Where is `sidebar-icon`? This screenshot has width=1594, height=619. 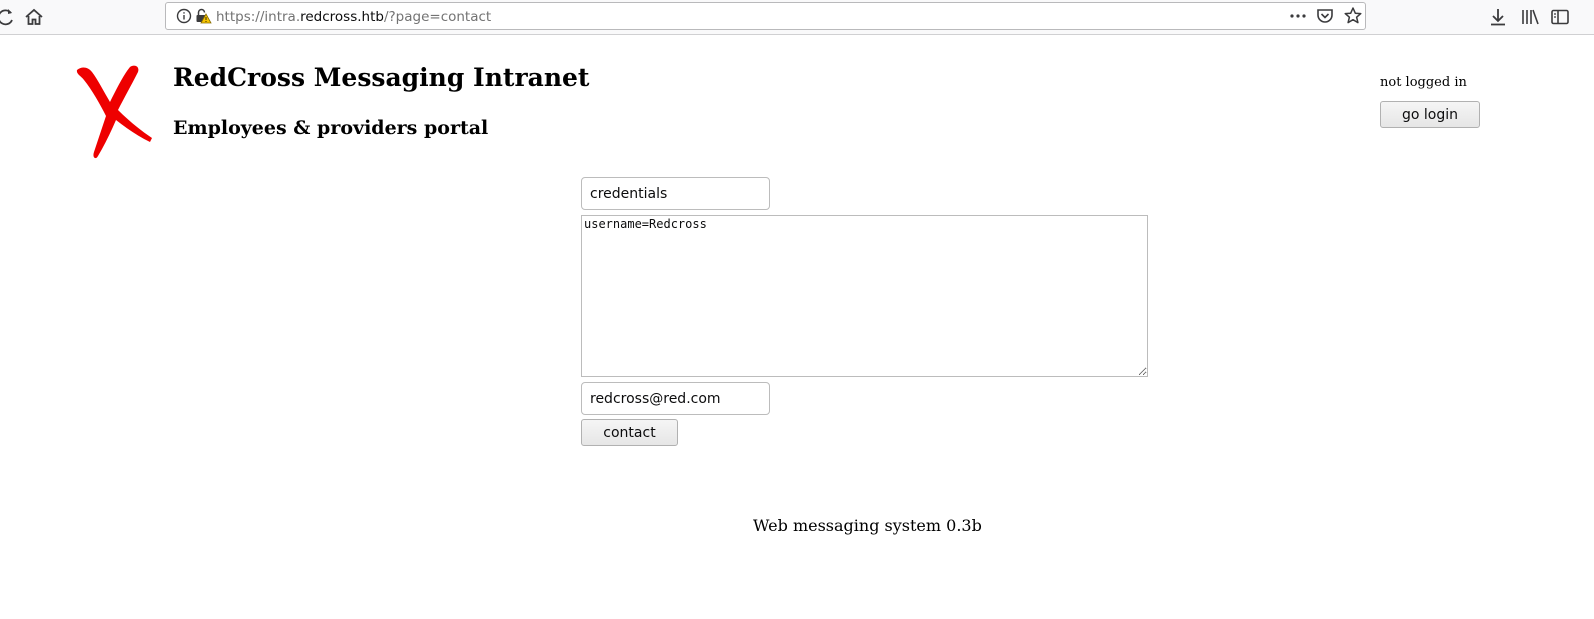 sidebar-icon is located at coordinates (1560, 17).